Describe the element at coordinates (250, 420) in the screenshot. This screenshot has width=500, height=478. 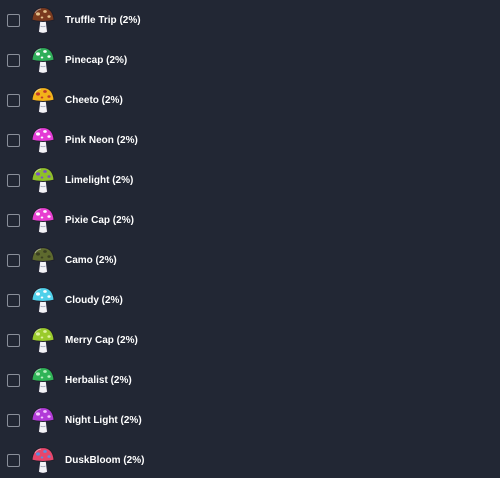
I see `list-item: Night Light (2%)` at that location.